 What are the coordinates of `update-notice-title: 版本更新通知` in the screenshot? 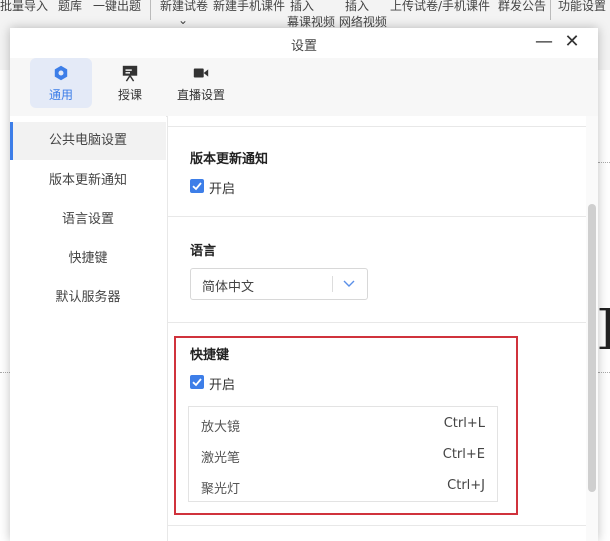 It's located at (229, 159).